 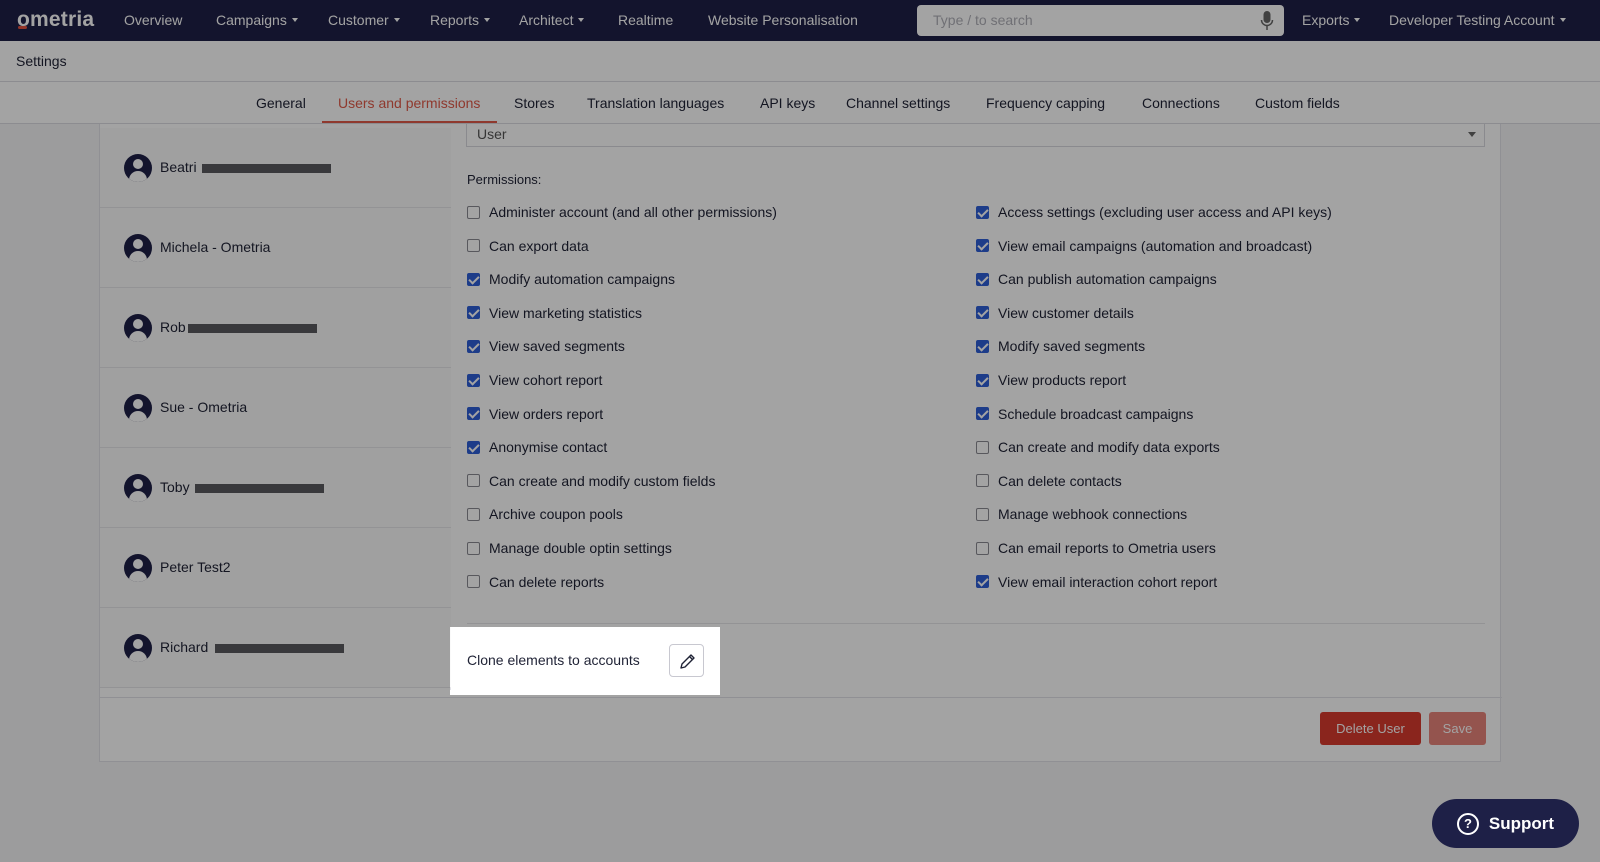 What do you see at coordinates (783, 20) in the screenshot?
I see `nav-item-website-personalisation: Website Personalisation` at bounding box center [783, 20].